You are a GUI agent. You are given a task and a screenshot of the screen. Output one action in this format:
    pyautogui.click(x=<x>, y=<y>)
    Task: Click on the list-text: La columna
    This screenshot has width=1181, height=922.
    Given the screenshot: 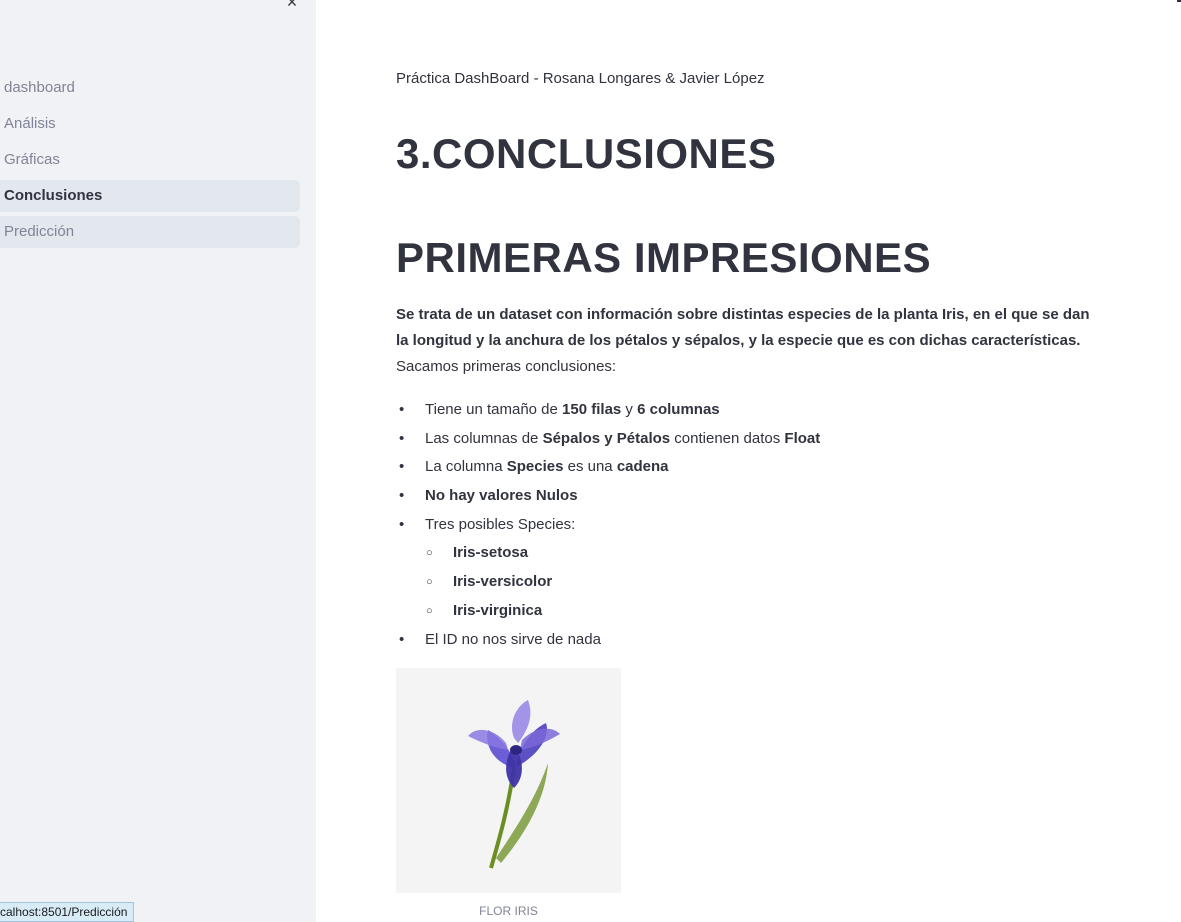 What is the action you would take?
    pyautogui.click(x=466, y=467)
    